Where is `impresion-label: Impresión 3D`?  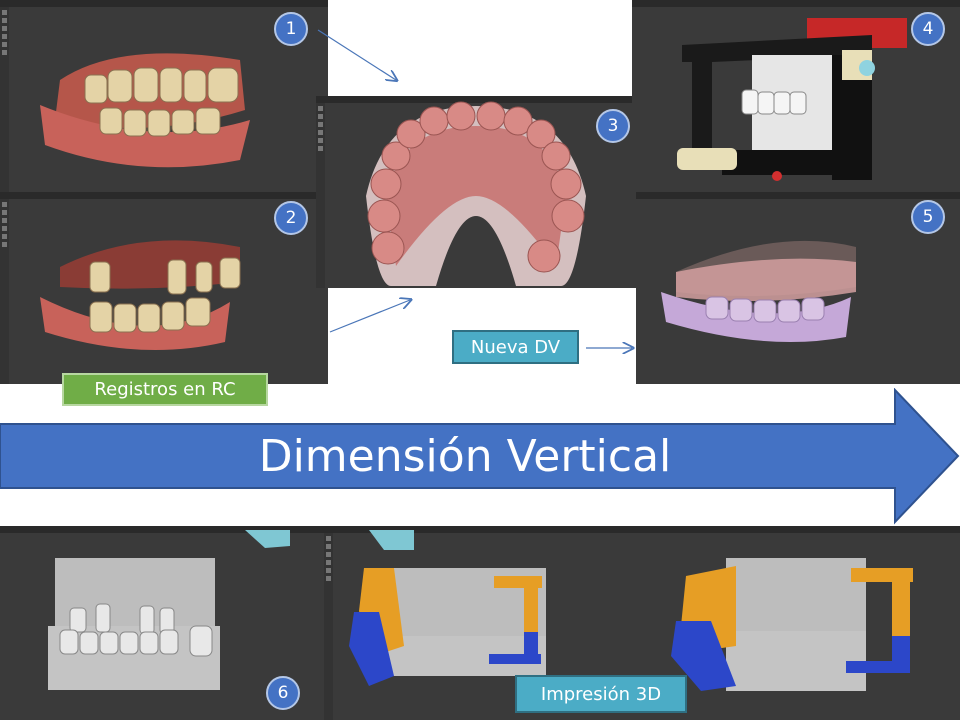
impresion-label: Impresión 3D is located at coordinates (601, 694).